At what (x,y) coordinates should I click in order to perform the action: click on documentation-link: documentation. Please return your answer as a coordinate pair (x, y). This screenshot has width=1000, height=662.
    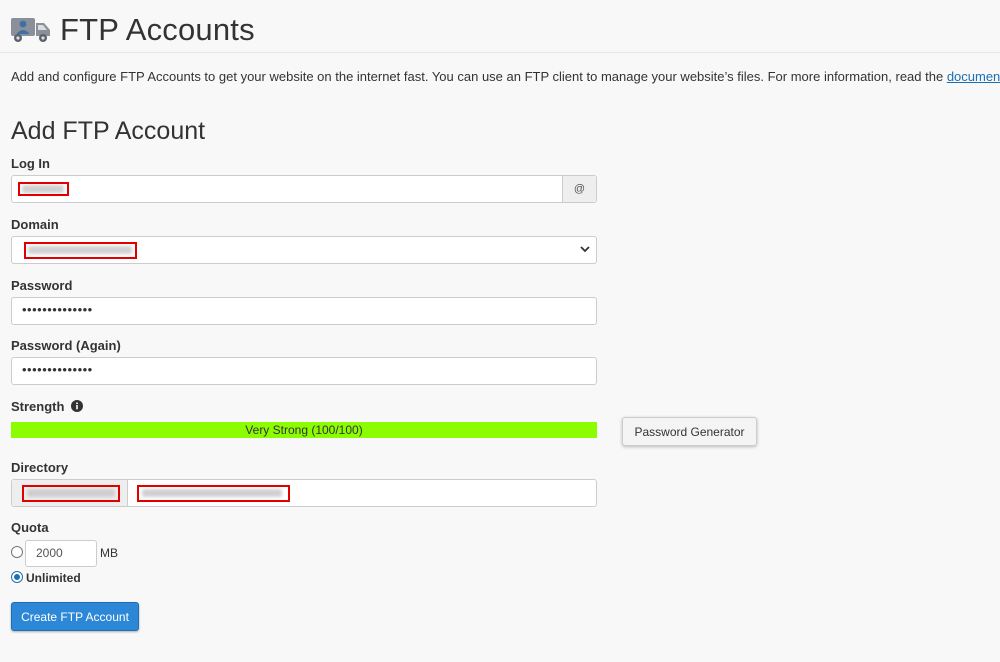
    Looking at the image, I should click on (973, 76).